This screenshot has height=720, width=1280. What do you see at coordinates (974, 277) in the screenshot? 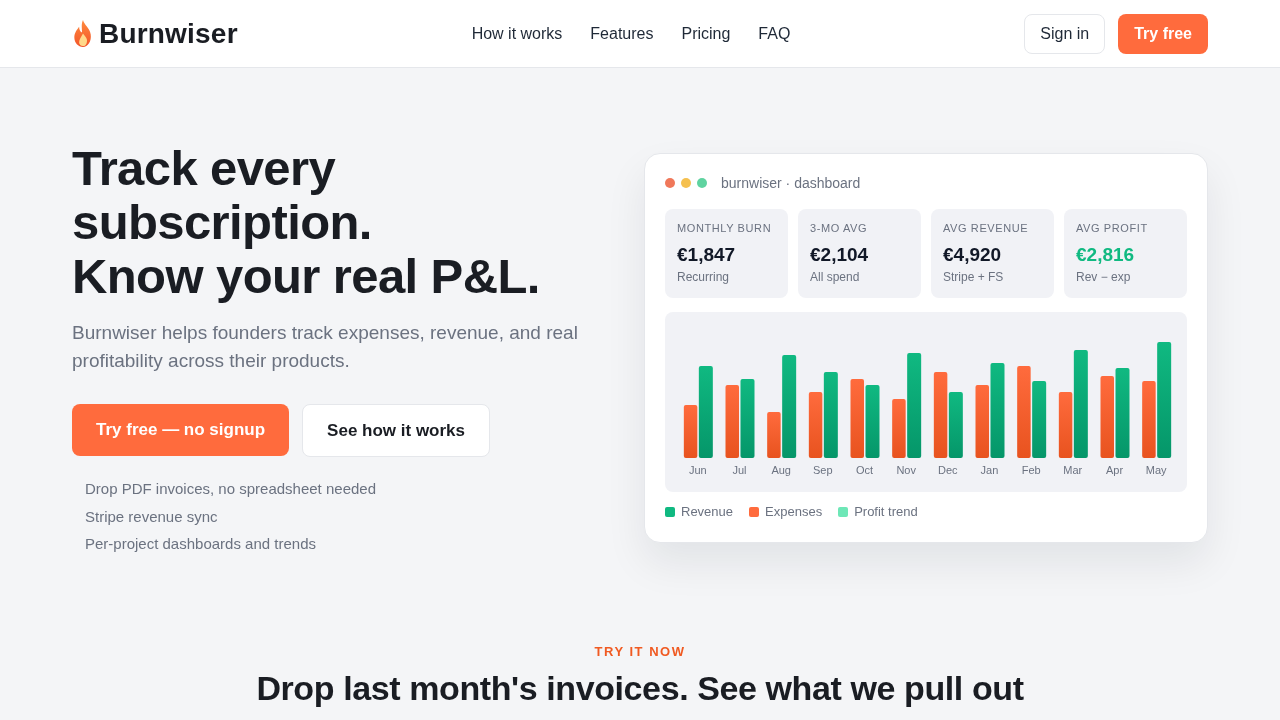
I see `stat-note: Stripe + FS` at bounding box center [974, 277].